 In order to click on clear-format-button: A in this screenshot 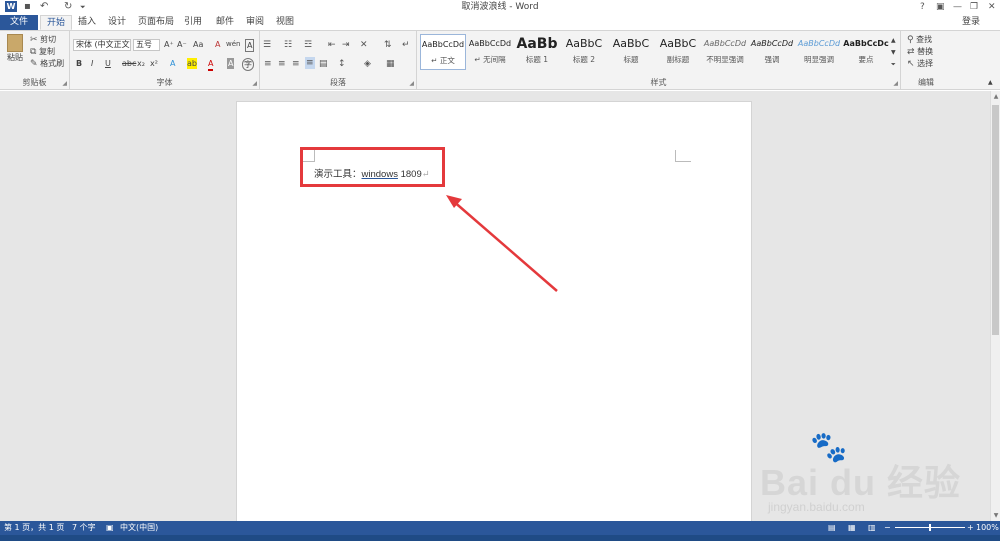, I will do `click(217, 44)`.